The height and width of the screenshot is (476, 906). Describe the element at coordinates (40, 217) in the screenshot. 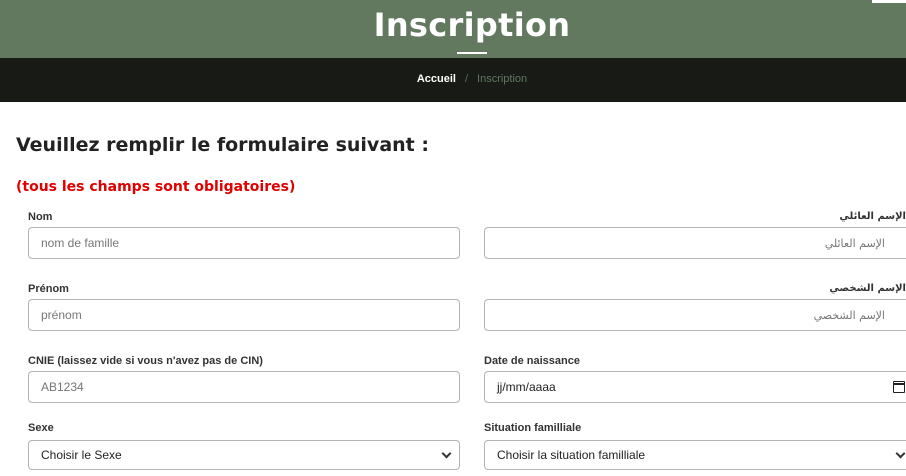

I see `nom-label: Nom` at that location.